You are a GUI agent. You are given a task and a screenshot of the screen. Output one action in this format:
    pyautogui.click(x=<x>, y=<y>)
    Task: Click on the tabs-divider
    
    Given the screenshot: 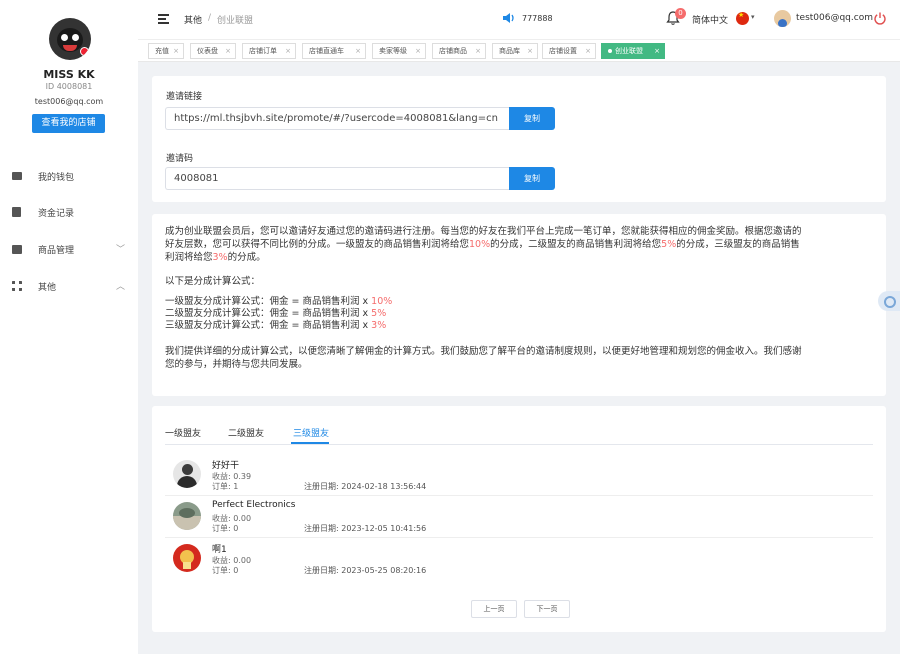 What is the action you would take?
    pyautogui.click(x=519, y=444)
    